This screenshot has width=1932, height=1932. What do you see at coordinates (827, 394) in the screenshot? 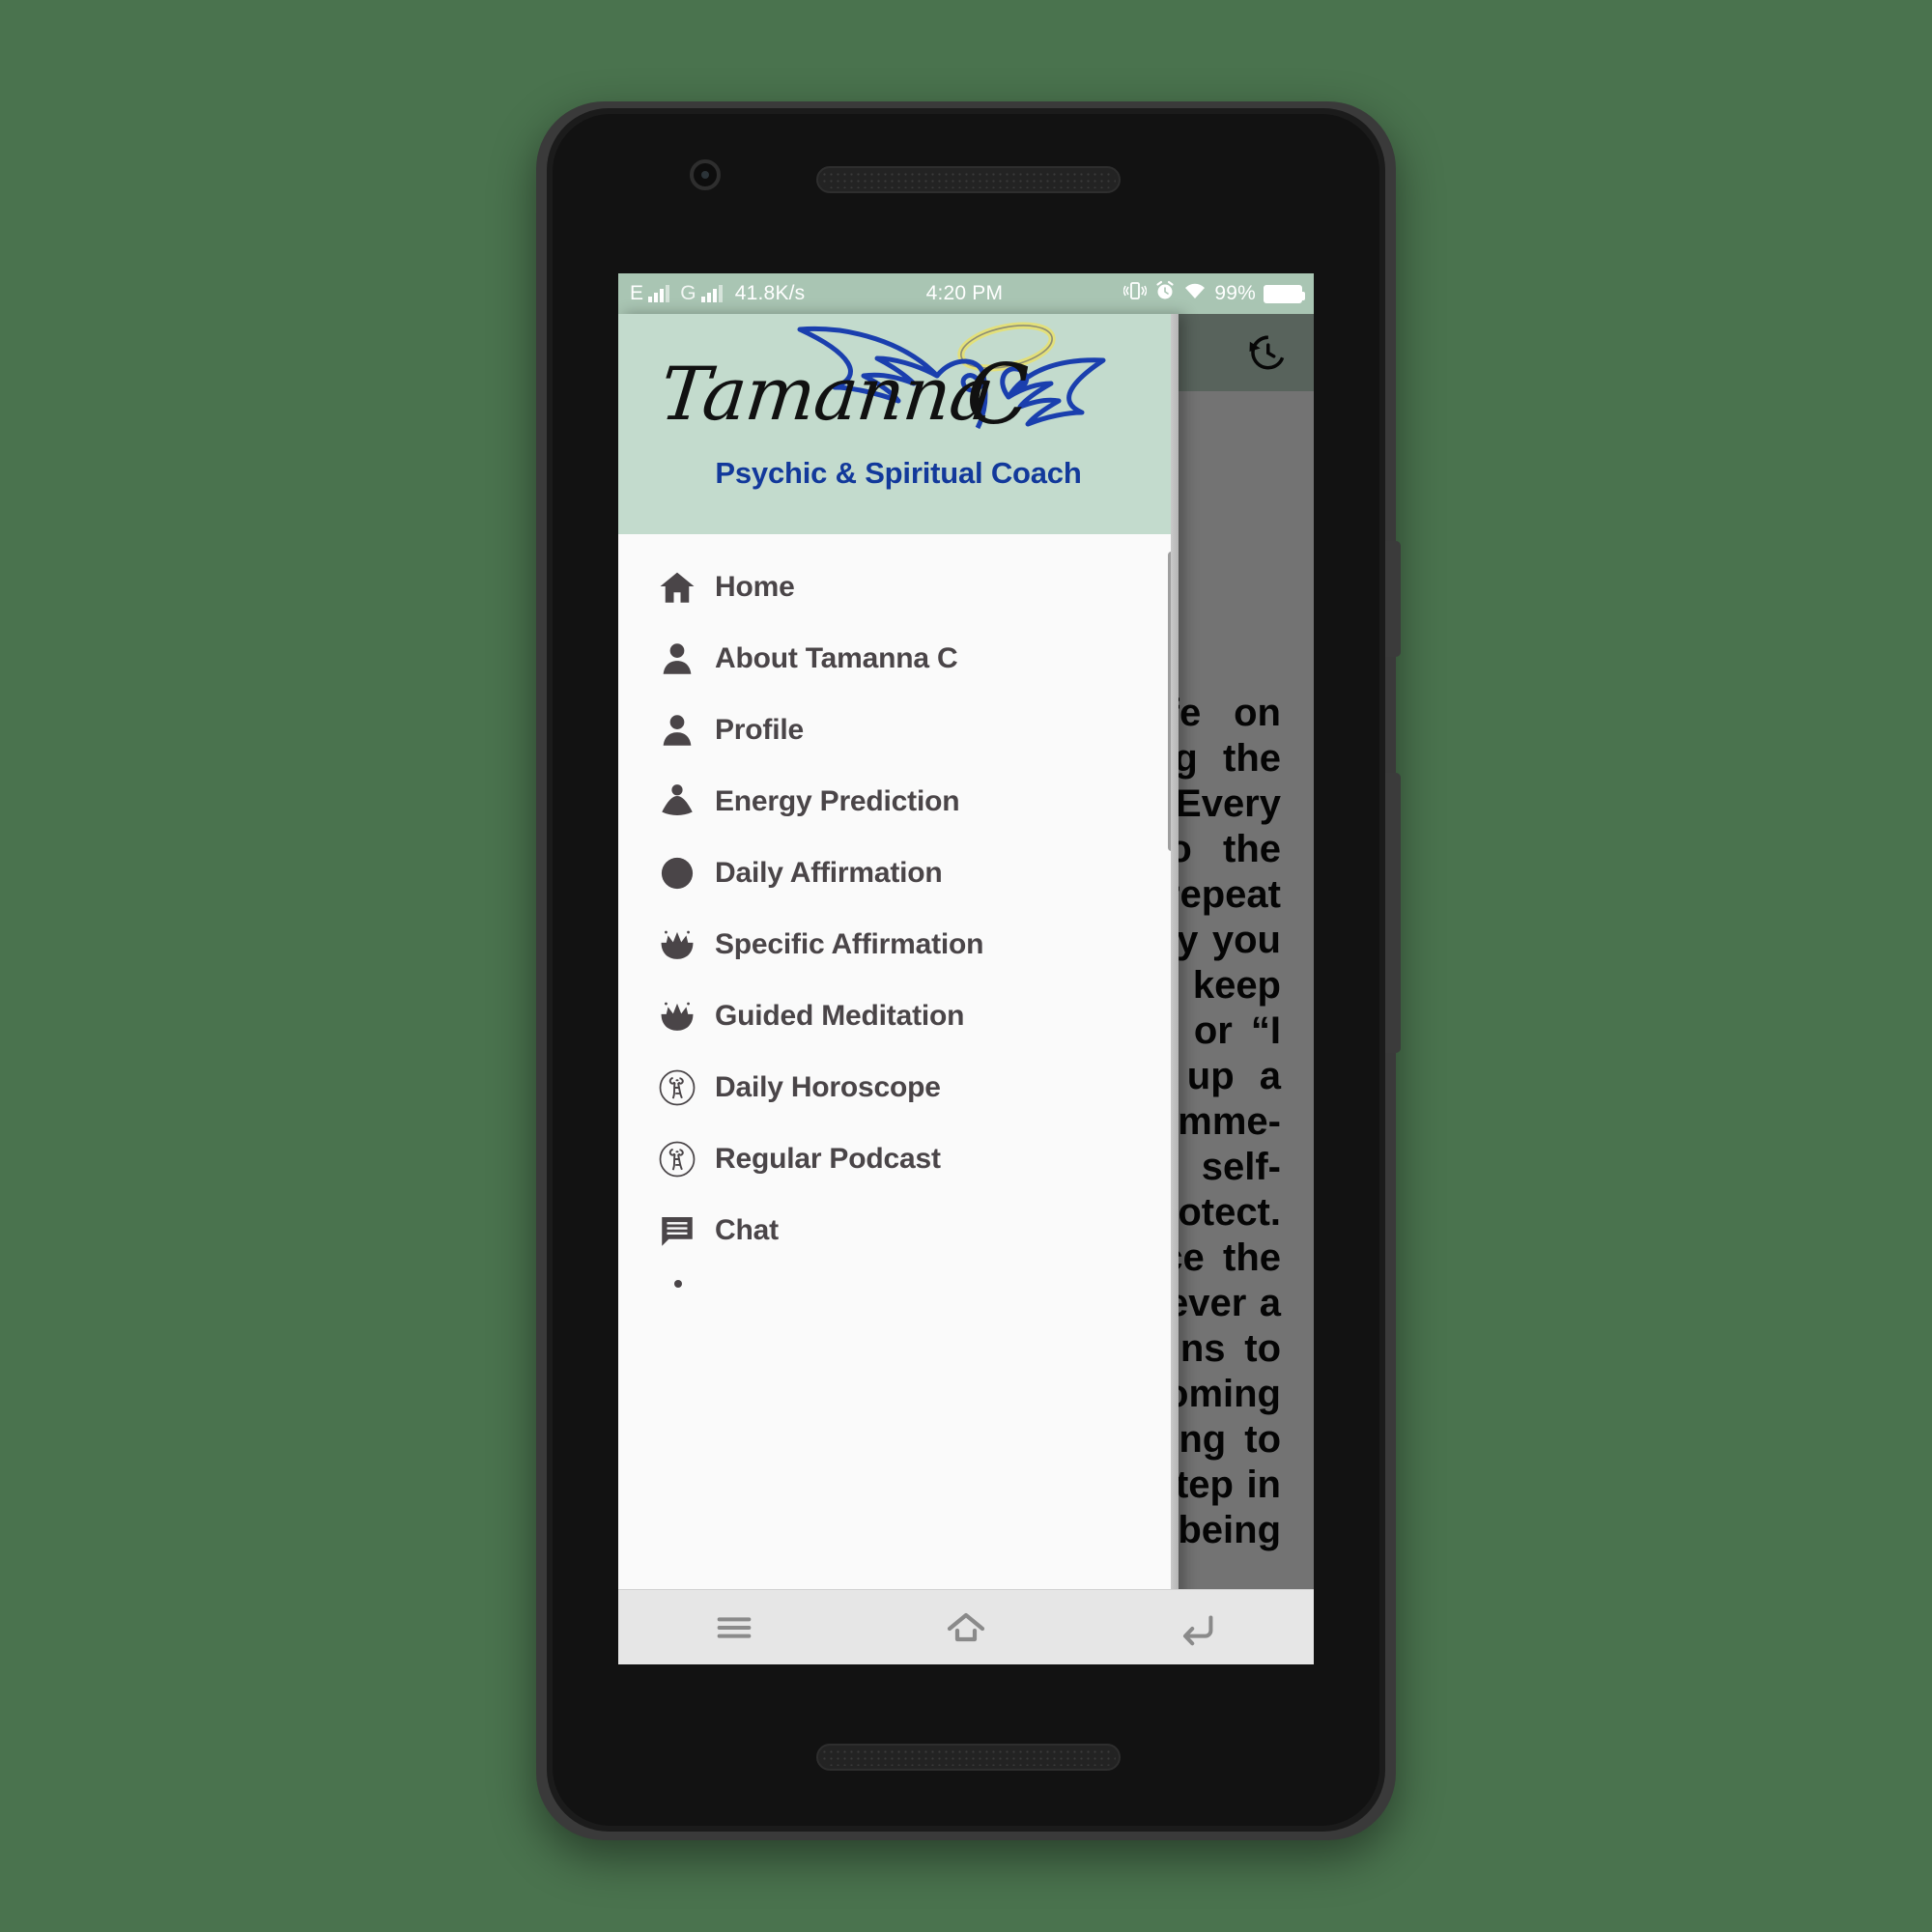
I see `brand-name: Tamanna` at bounding box center [827, 394].